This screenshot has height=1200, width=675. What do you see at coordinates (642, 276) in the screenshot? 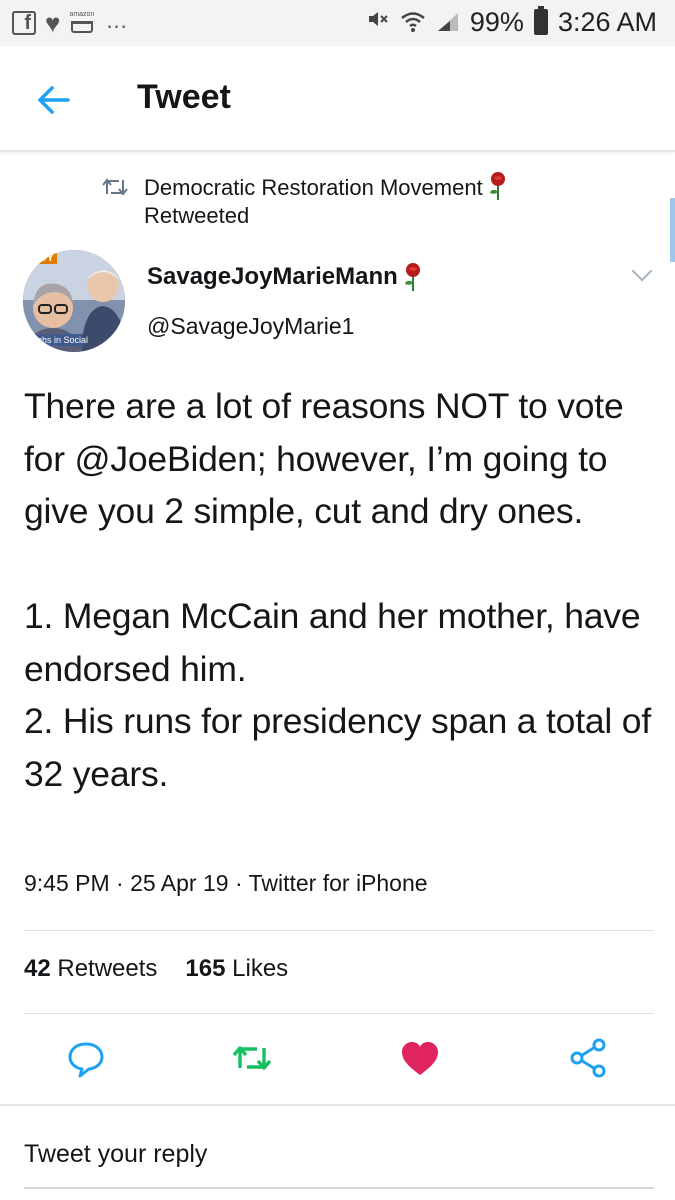
I see `chevron-down-icon` at bounding box center [642, 276].